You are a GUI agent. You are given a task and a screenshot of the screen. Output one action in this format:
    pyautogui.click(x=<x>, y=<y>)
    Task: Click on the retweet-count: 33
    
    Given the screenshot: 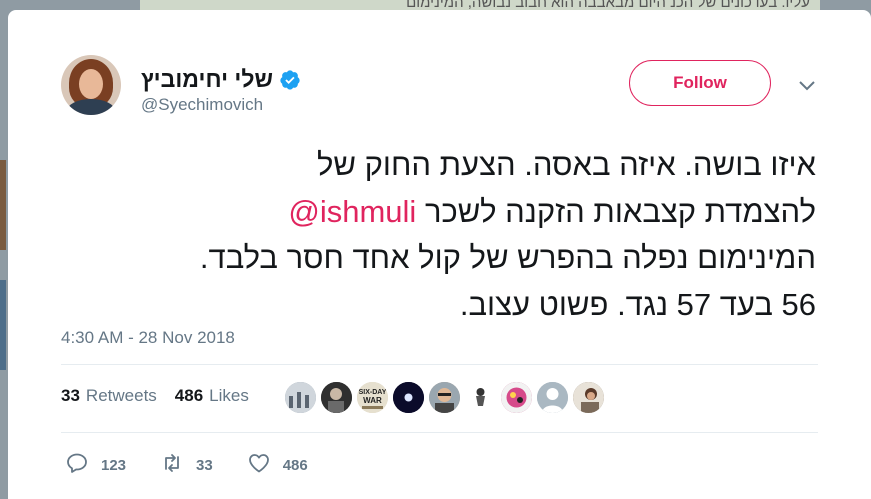 What is the action you would take?
    pyautogui.click(x=204, y=465)
    